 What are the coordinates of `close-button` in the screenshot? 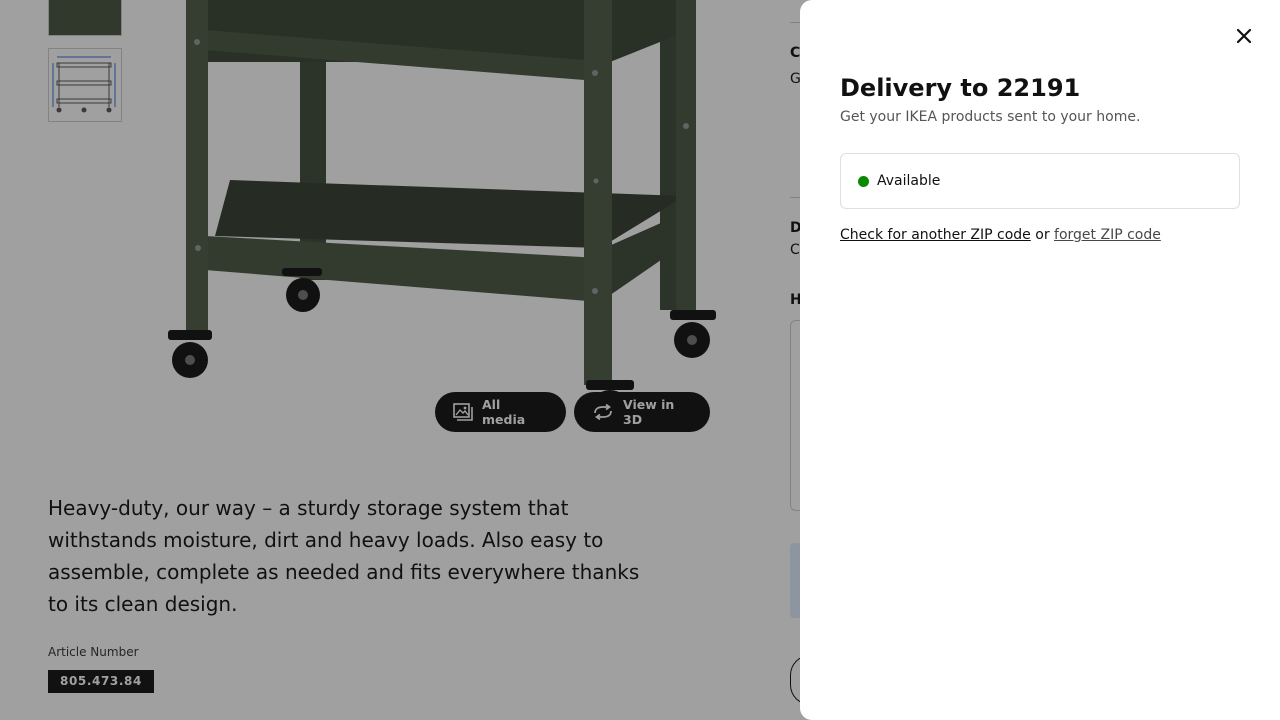 It's located at (1244, 36).